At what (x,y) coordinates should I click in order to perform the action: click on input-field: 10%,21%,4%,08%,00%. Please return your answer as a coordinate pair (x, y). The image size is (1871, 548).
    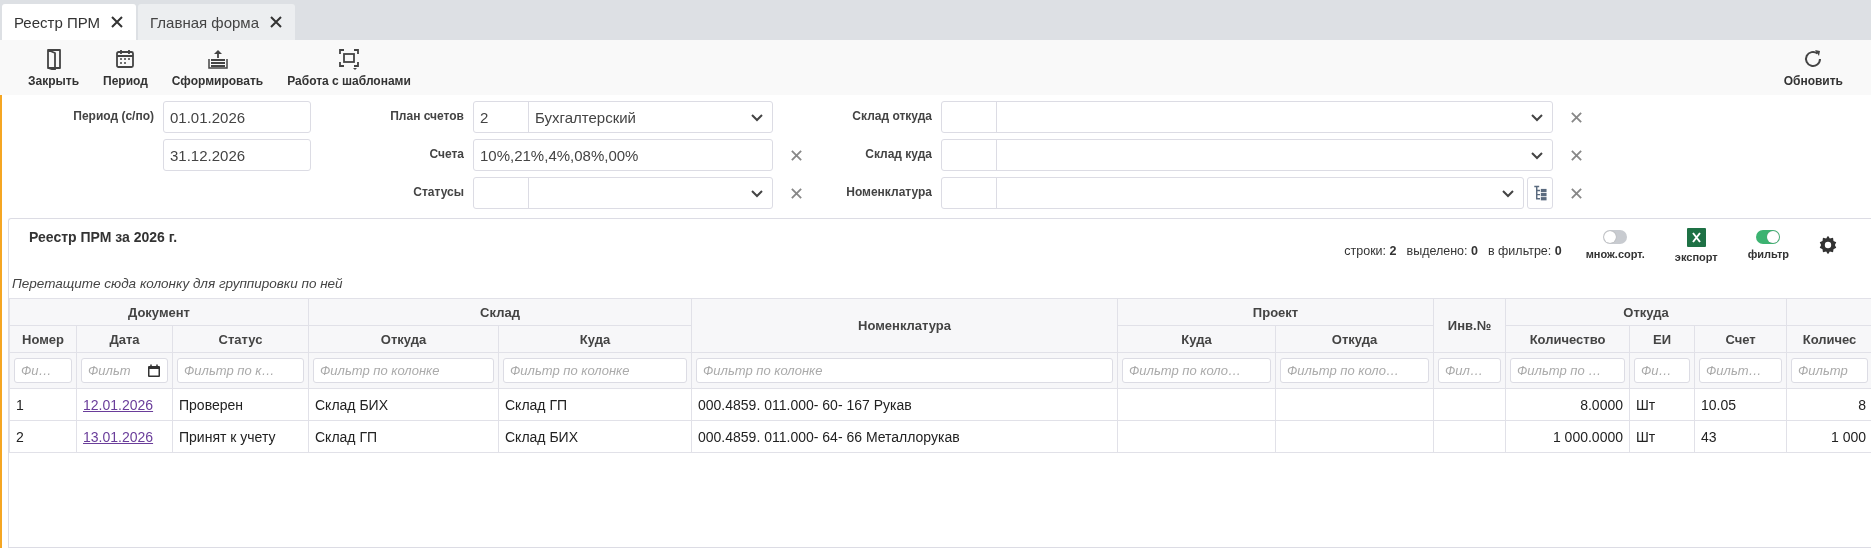
    Looking at the image, I should click on (623, 155).